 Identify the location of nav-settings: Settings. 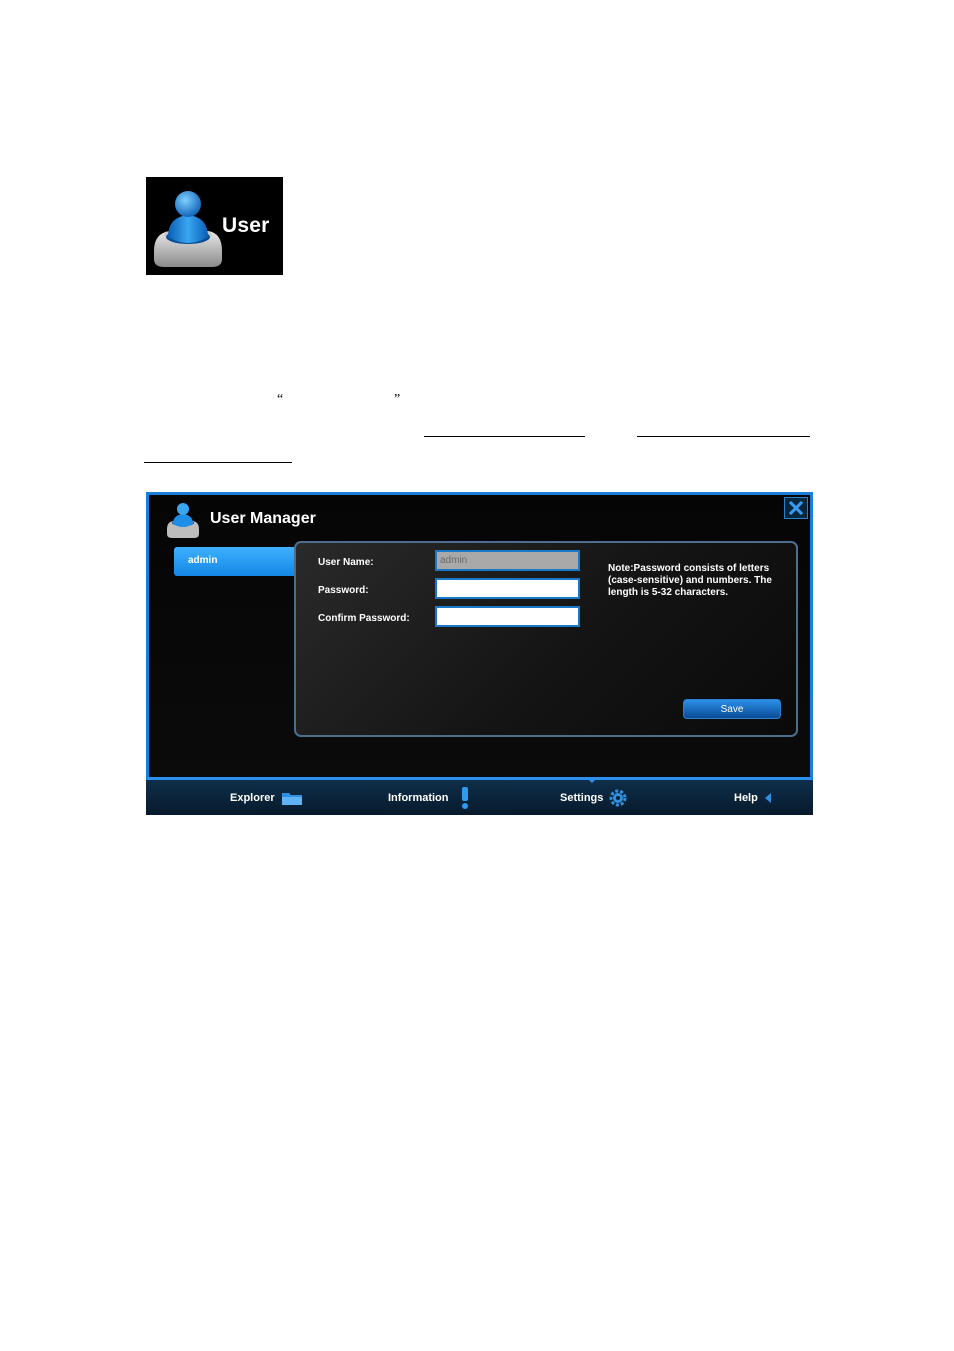
(593, 797).